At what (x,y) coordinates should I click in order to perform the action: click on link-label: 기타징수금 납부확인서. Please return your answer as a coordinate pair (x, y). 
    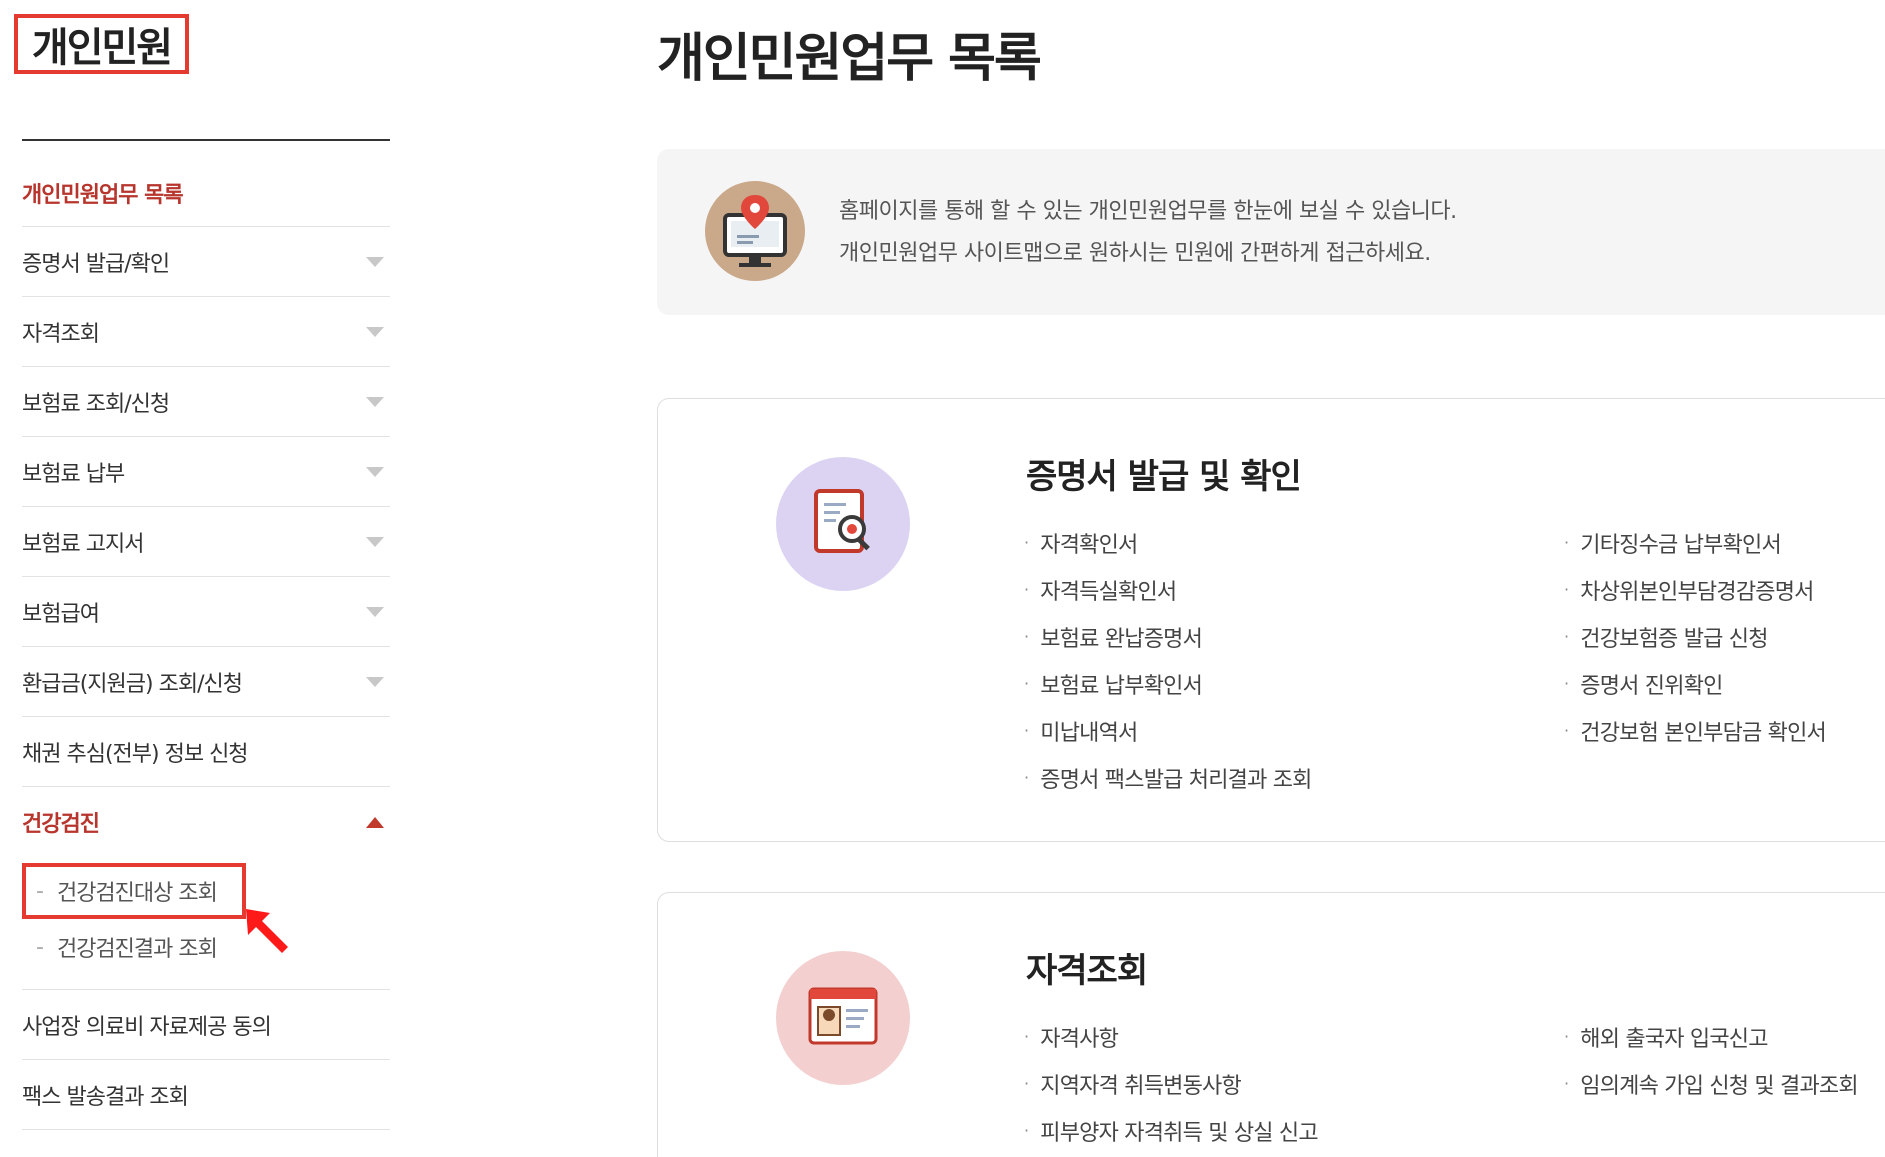
    Looking at the image, I should click on (1680, 545).